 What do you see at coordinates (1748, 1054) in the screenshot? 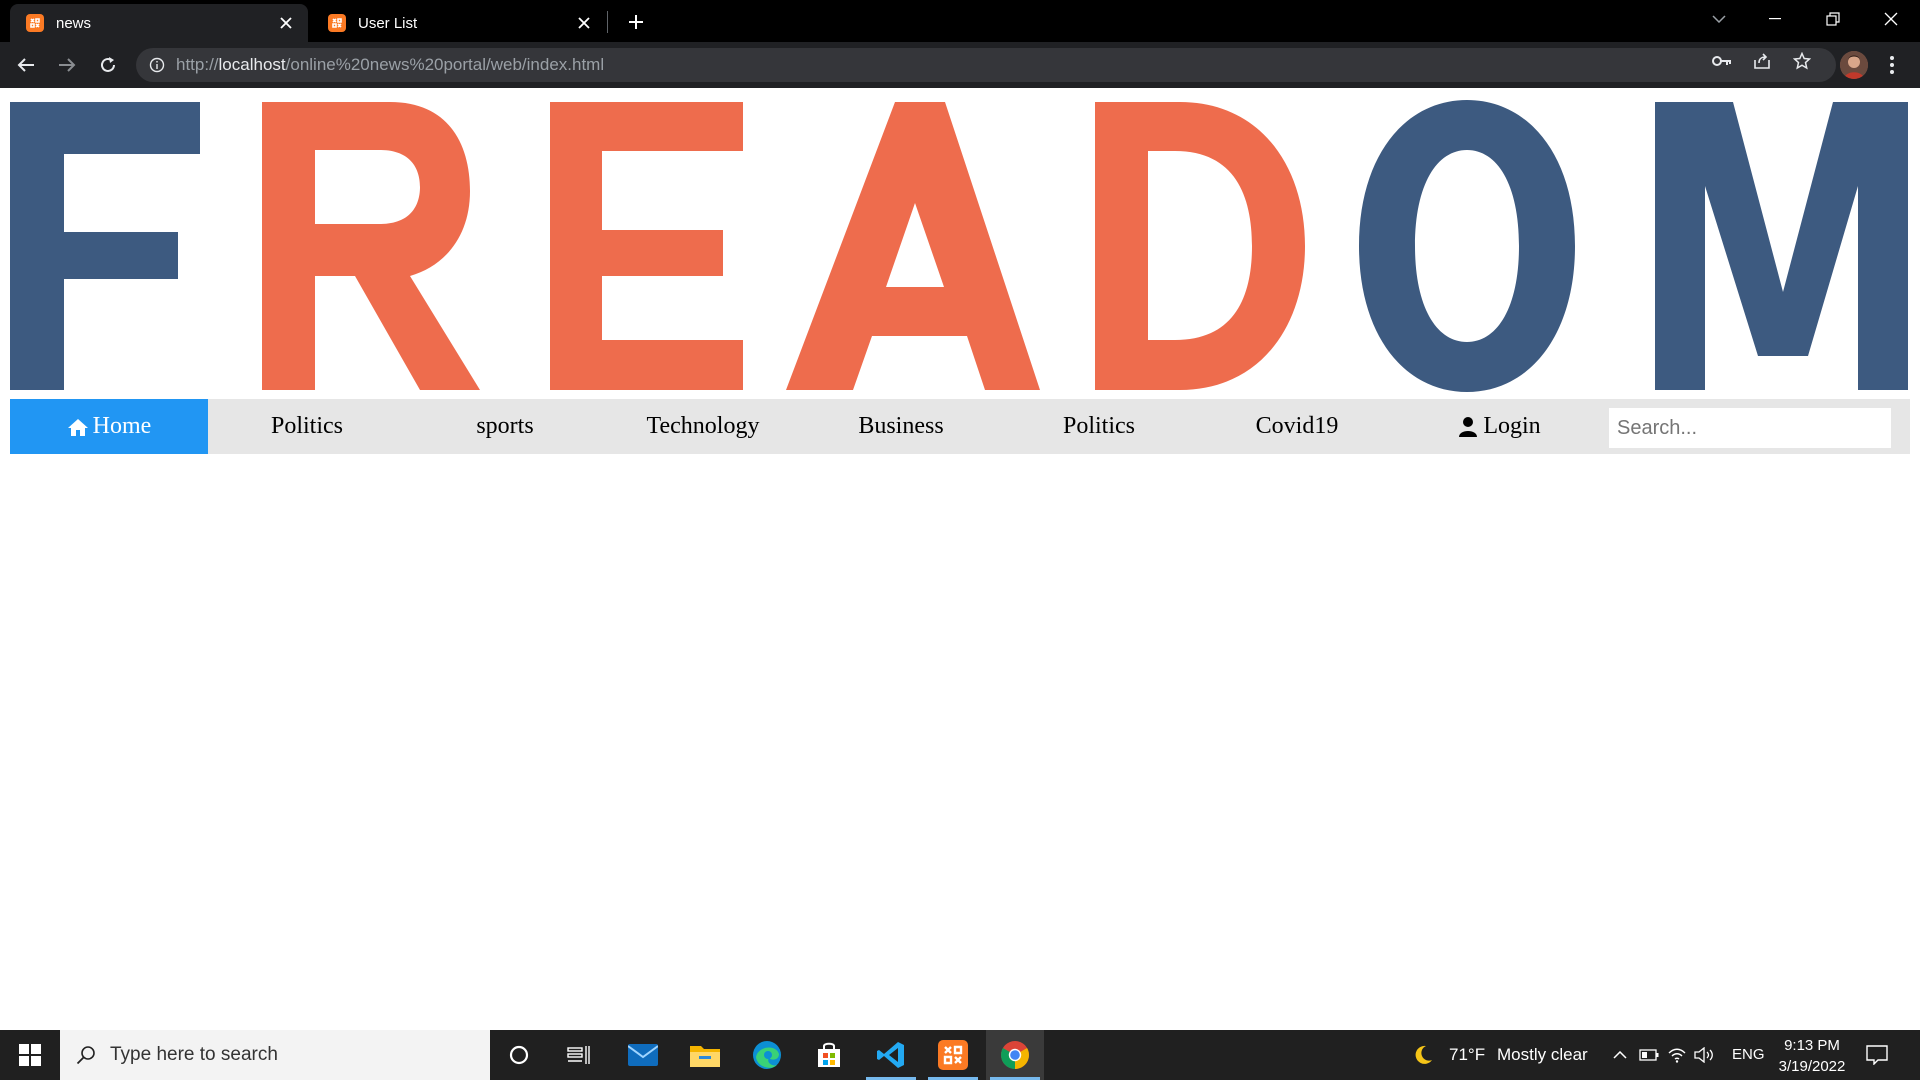
I see `language-indicator: ENG` at bounding box center [1748, 1054].